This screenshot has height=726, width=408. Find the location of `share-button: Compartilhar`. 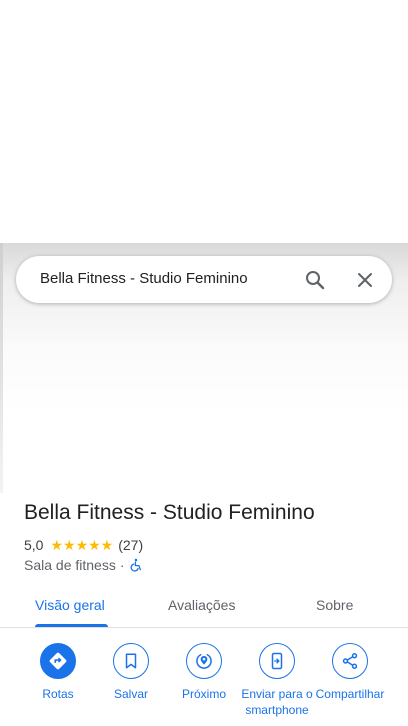

share-button: Compartilhar is located at coordinates (350, 672).